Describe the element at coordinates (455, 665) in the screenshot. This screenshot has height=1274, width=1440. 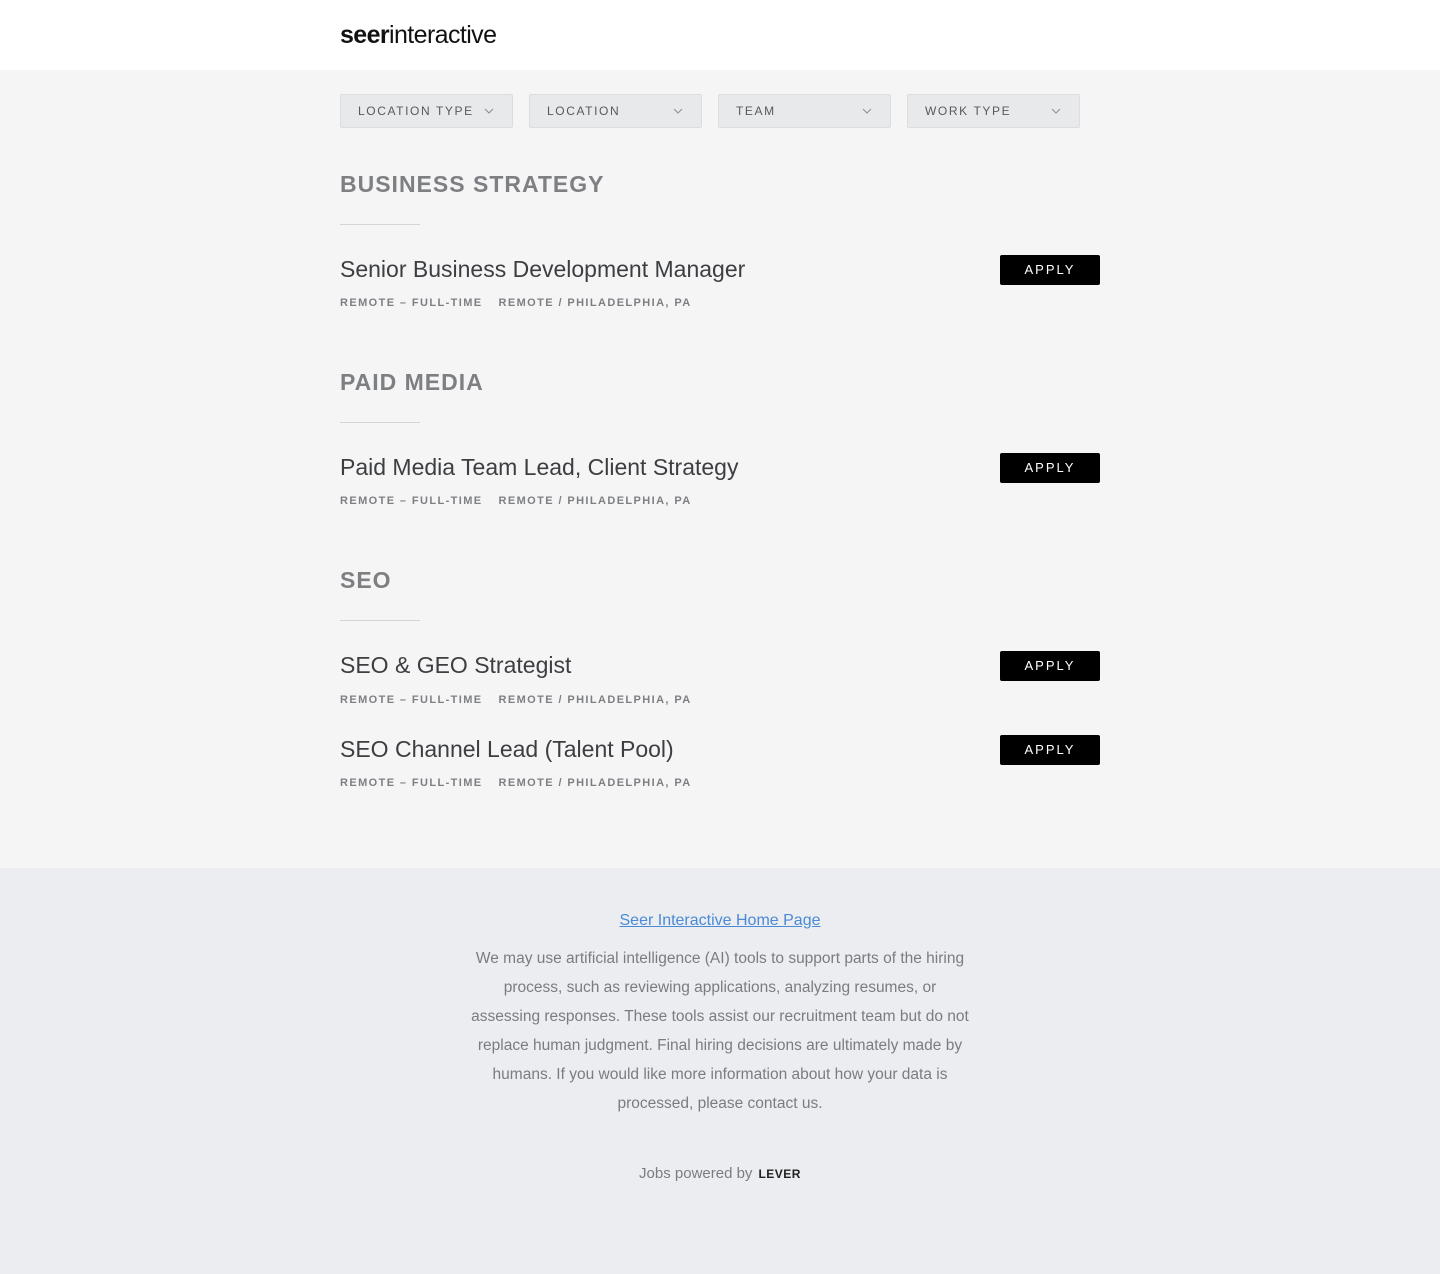
I see `posting-title: SEO & GEO Strategist` at that location.